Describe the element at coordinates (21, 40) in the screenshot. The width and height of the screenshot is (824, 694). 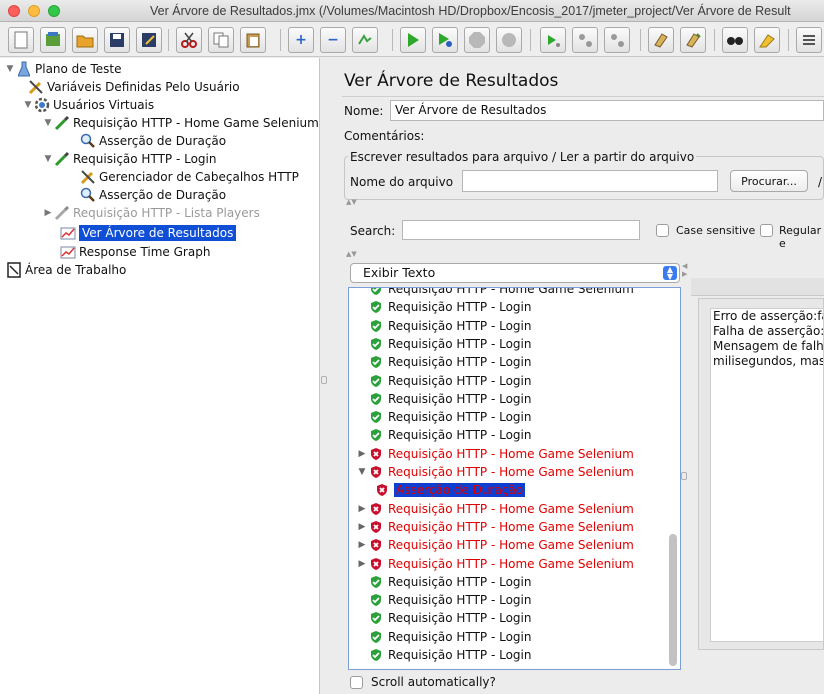
I see `new-icon` at that location.